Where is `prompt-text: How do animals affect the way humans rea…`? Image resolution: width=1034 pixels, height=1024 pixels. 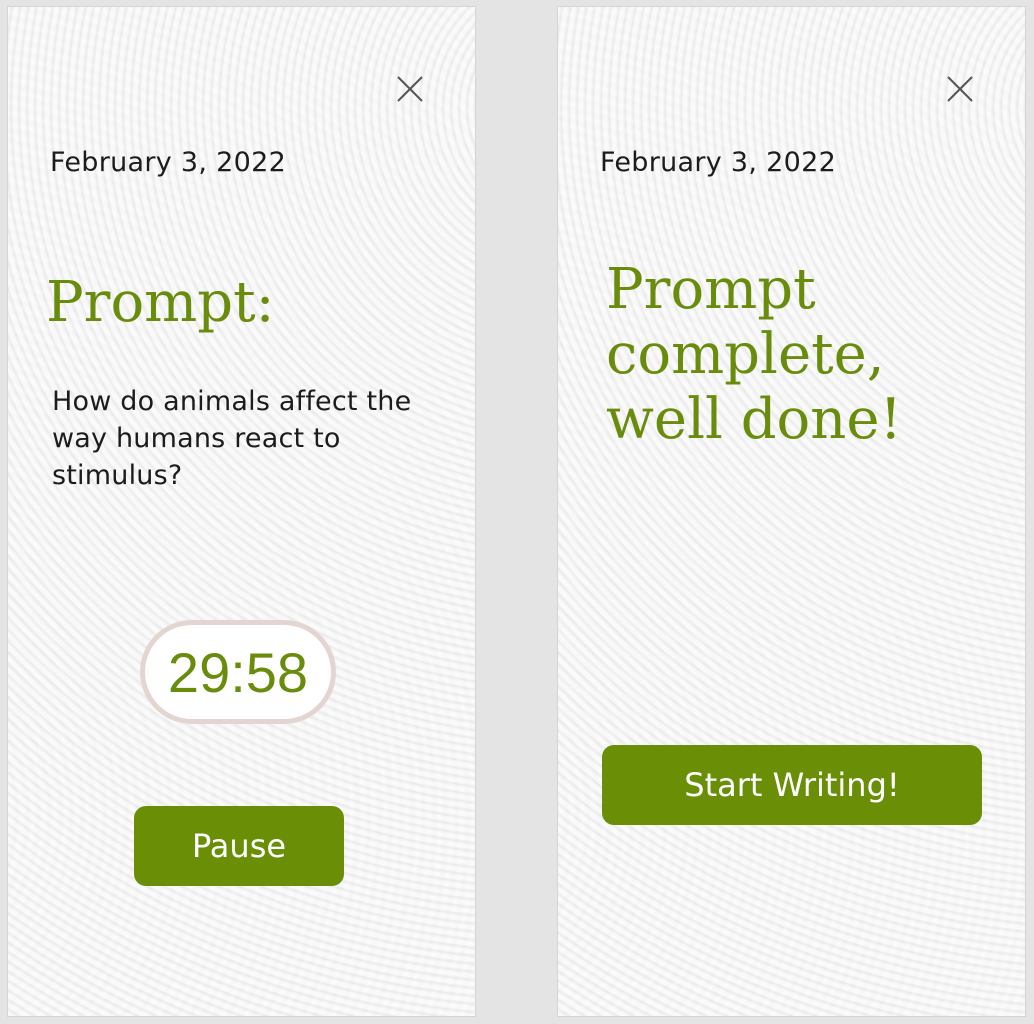
prompt-text: How do animals affect the way humans rea… is located at coordinates (232, 438).